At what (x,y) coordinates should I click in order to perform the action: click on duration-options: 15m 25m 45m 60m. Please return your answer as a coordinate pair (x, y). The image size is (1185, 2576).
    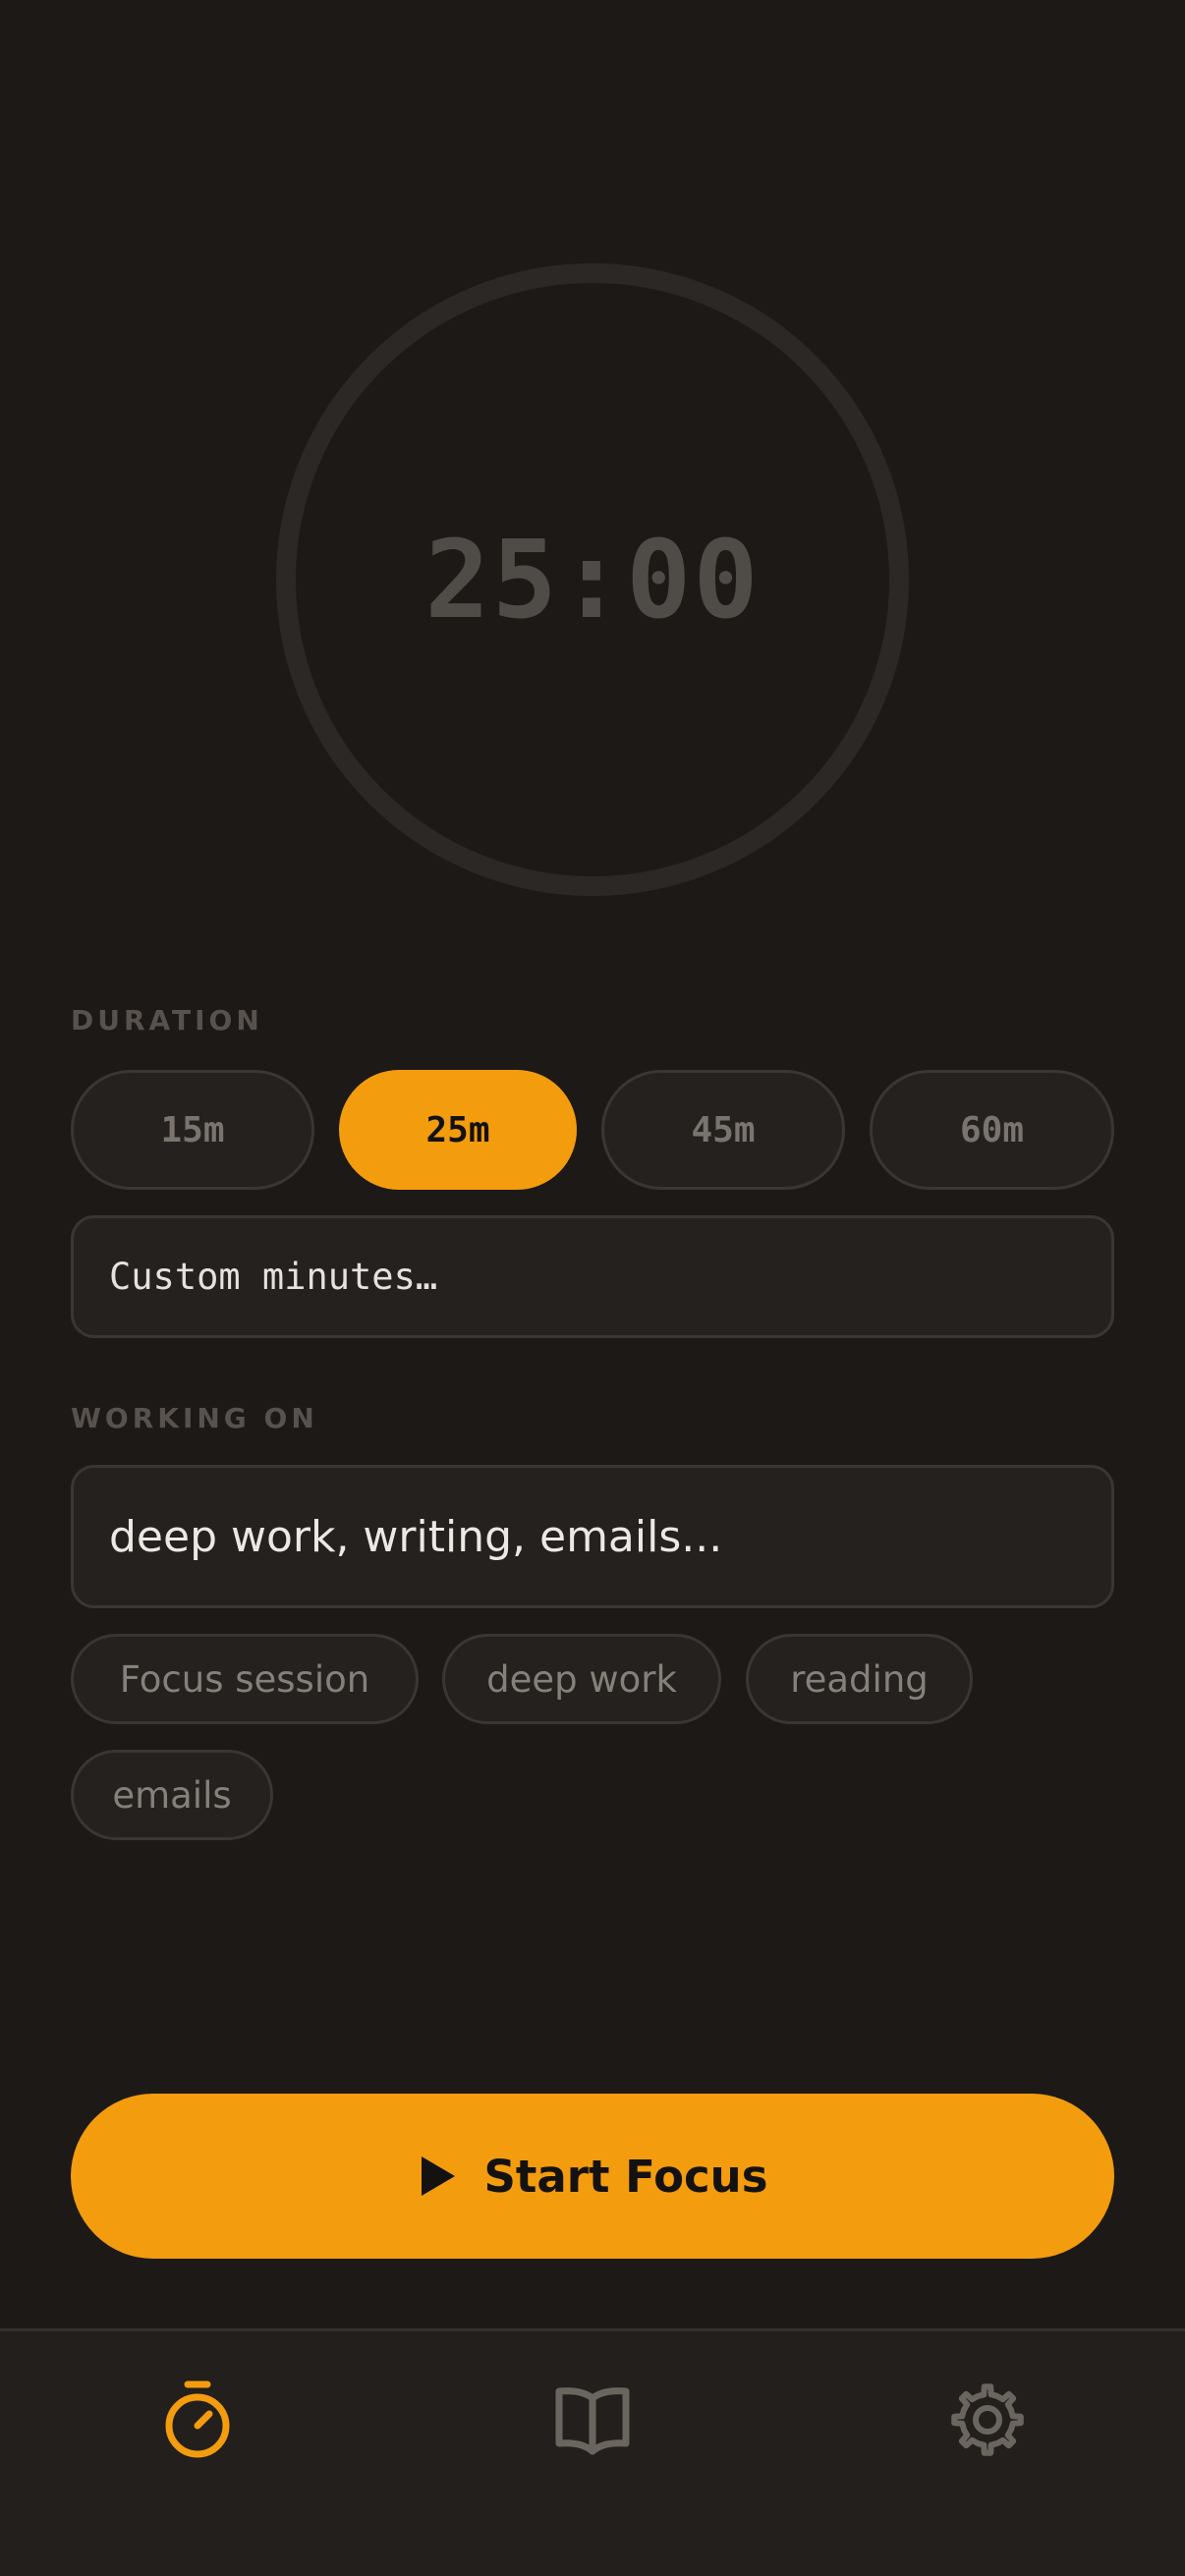
    Looking at the image, I should click on (592, 1130).